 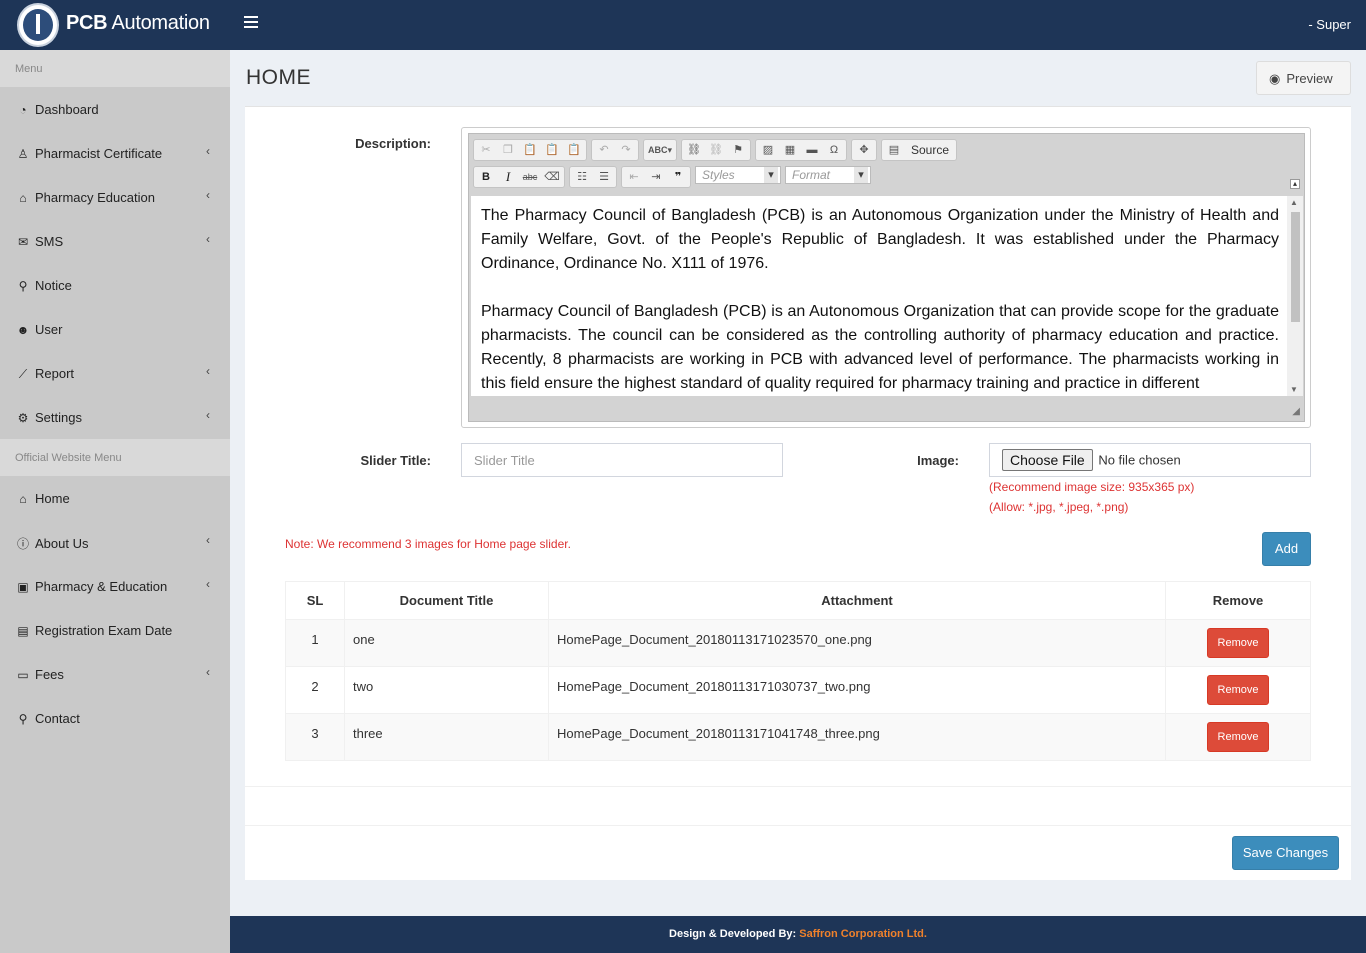 What do you see at coordinates (738, 150) in the screenshot?
I see `anchor-flag-icon: ⚑` at bounding box center [738, 150].